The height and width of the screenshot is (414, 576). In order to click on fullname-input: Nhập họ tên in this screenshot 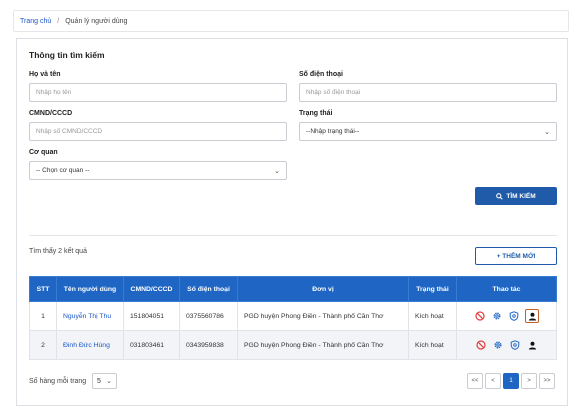, I will do `click(158, 92)`.